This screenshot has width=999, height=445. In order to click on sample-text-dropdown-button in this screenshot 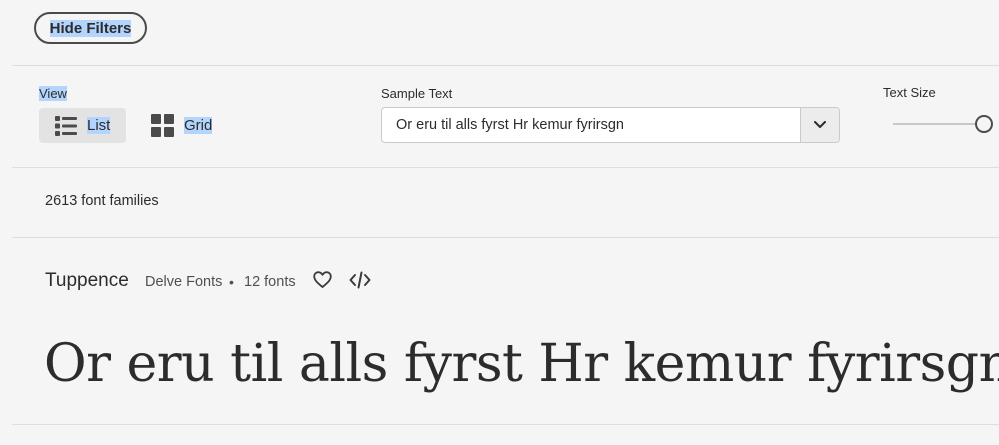, I will do `click(819, 125)`.